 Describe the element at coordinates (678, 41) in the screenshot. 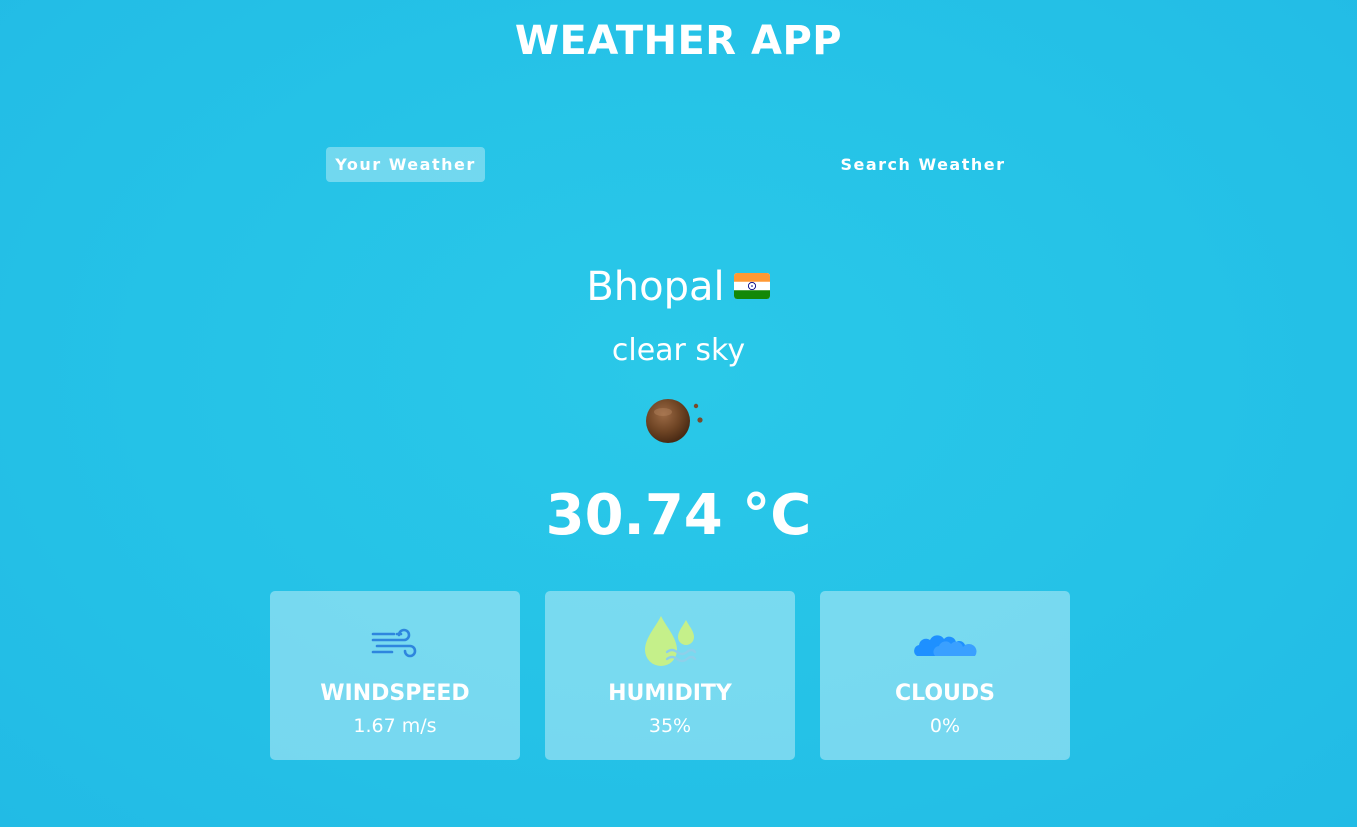

I see `app-title: WEATHER APP` at that location.